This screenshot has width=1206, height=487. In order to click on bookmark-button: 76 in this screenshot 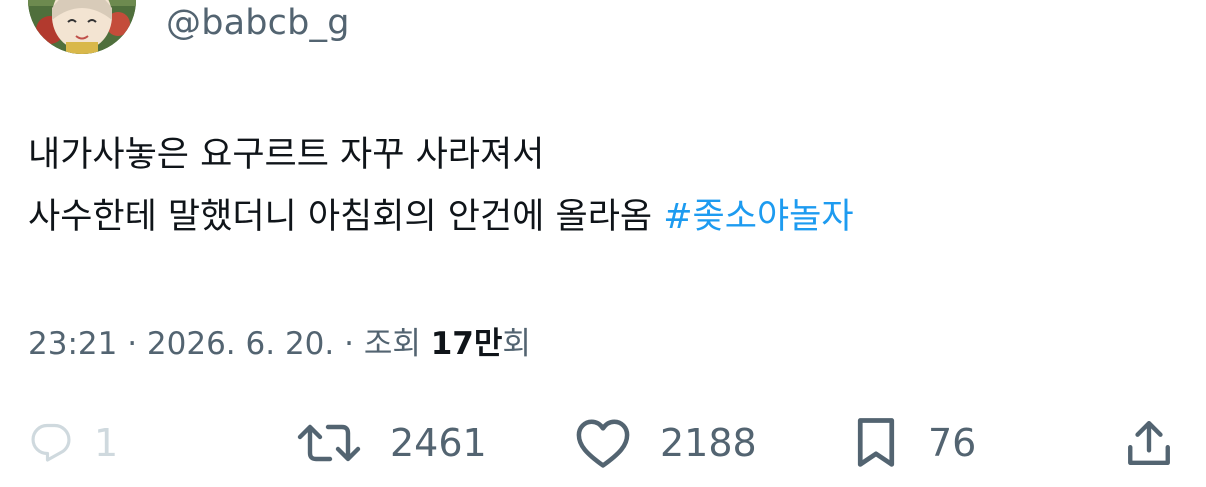, I will do `click(914, 443)`.